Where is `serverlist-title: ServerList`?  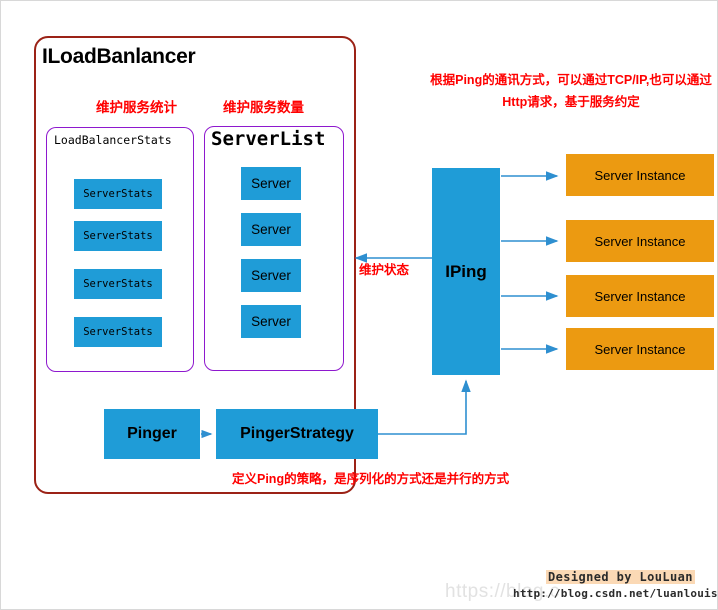
serverlist-title: ServerList is located at coordinates (268, 139).